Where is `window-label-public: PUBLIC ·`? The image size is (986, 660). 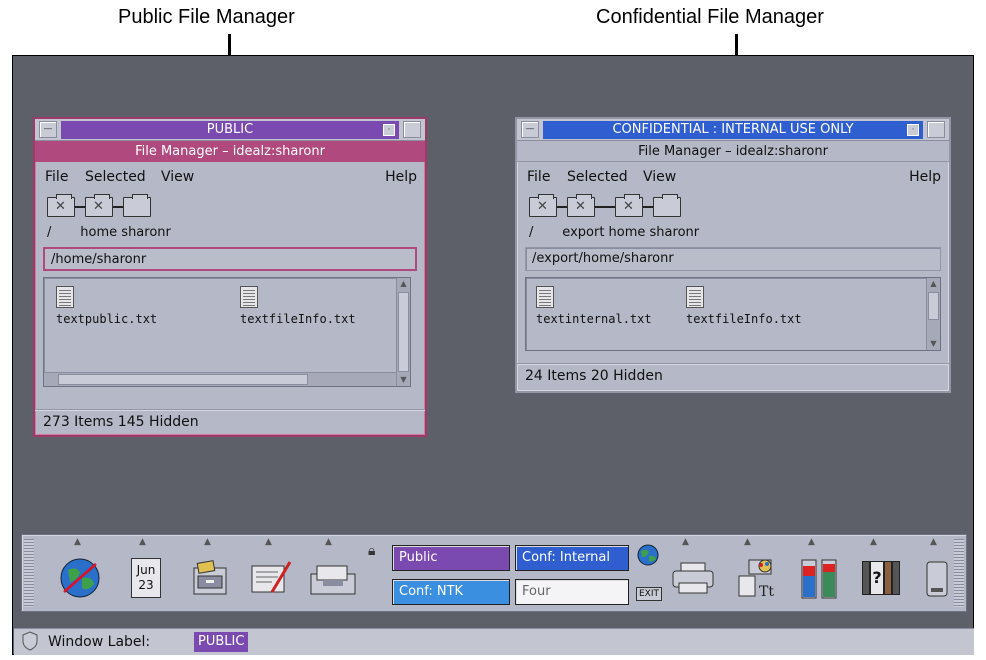
window-label-public: PUBLIC · is located at coordinates (230, 130).